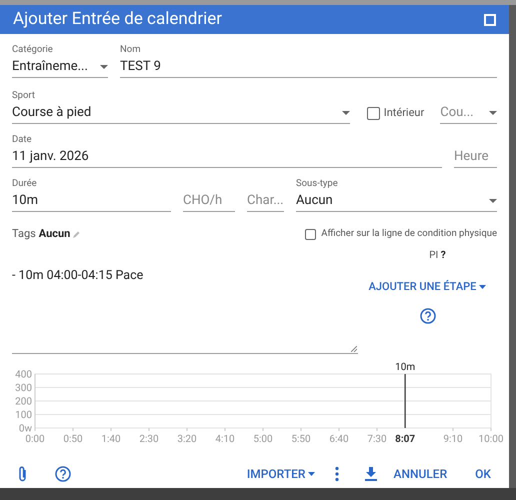 The height and width of the screenshot is (500, 516). What do you see at coordinates (308, 67) in the screenshot?
I see `input-field: TEST 9` at bounding box center [308, 67].